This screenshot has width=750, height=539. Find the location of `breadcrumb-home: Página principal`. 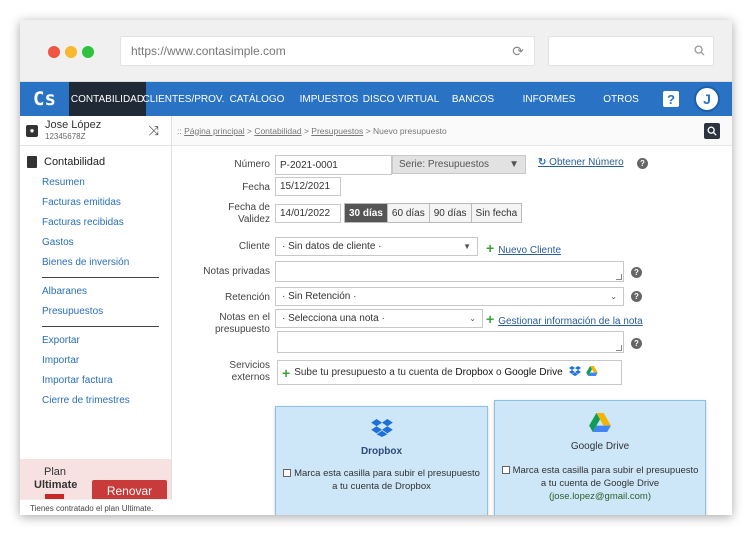

breadcrumb-home: Página principal is located at coordinates (214, 131).